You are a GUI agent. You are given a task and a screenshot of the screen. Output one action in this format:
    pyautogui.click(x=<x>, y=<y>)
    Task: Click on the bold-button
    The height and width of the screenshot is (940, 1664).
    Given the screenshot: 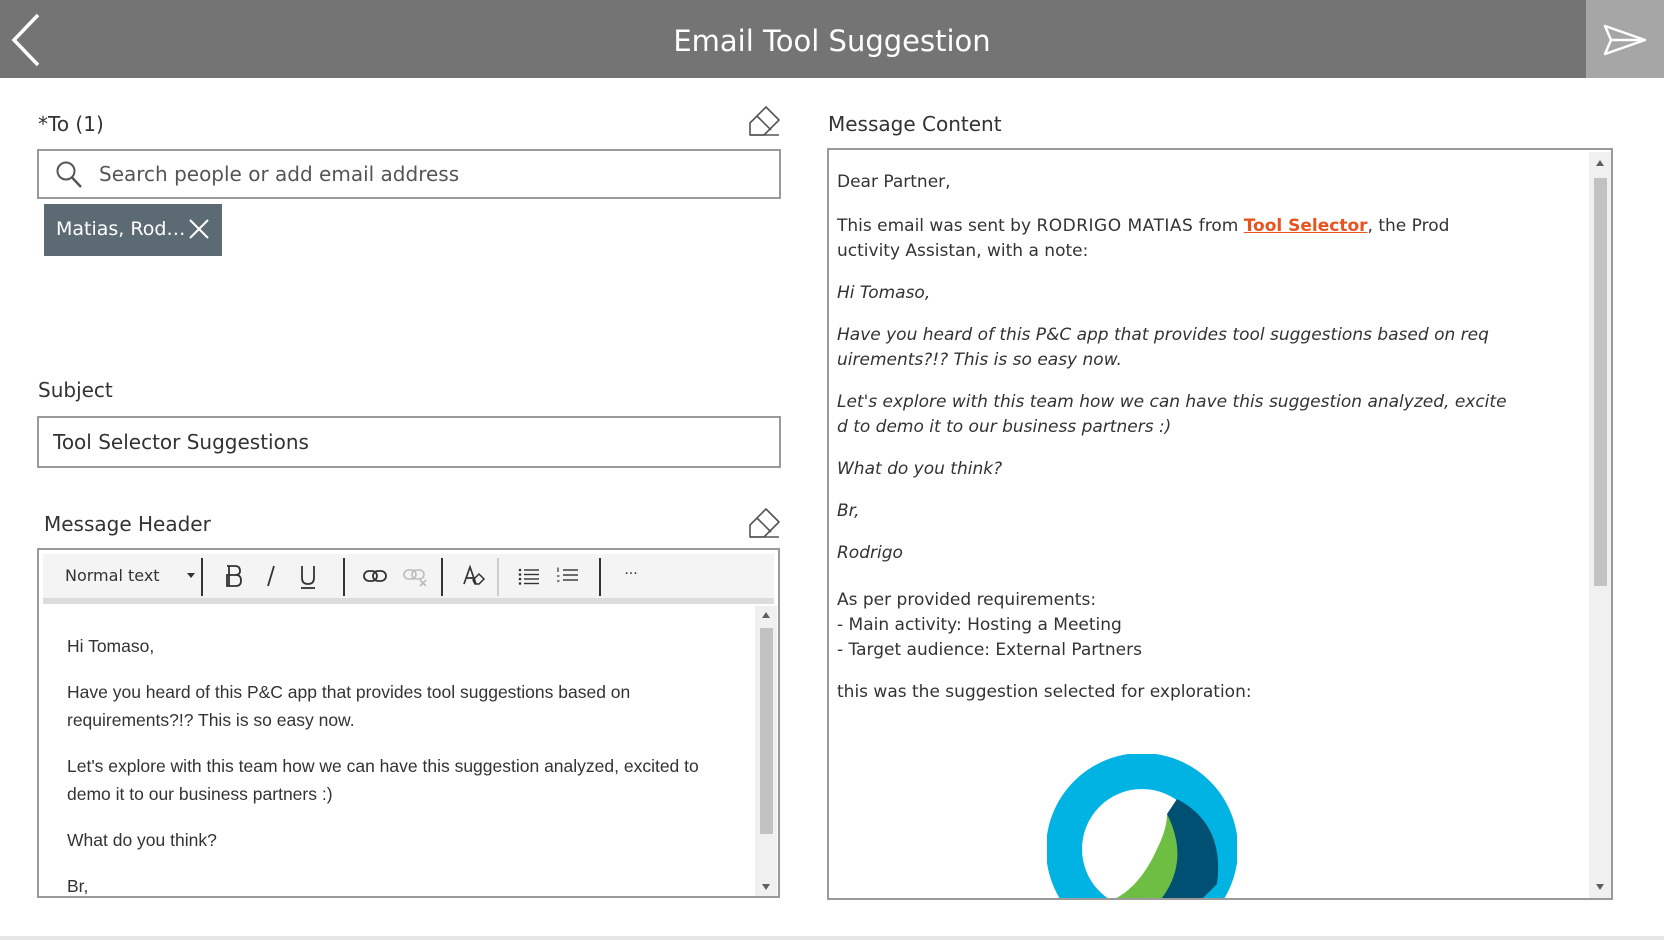 What is the action you would take?
    pyautogui.click(x=233, y=576)
    